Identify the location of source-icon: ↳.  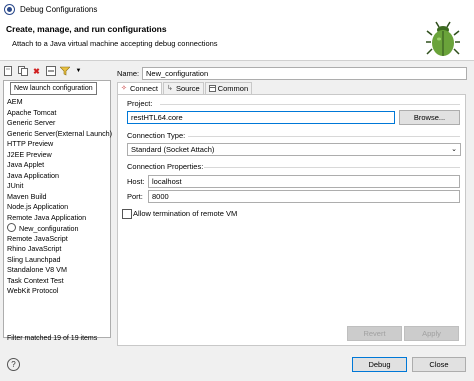
(169, 88).